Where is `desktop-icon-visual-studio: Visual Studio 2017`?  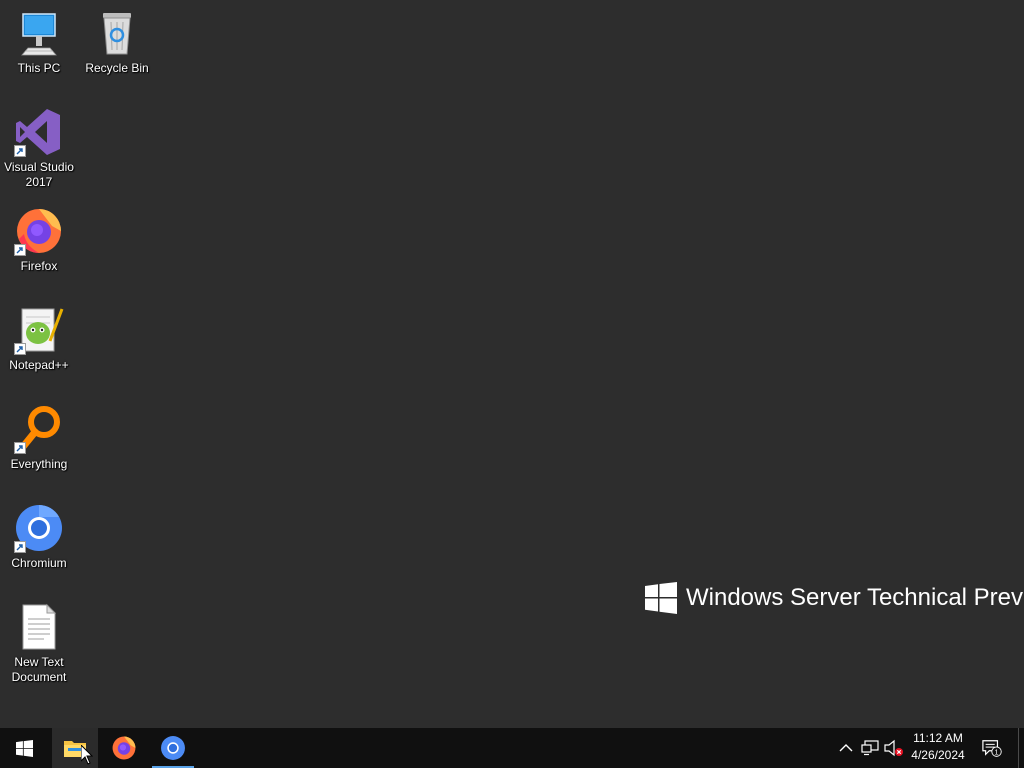
desktop-icon-visual-studio: Visual Studio 2017 is located at coordinates (39, 148).